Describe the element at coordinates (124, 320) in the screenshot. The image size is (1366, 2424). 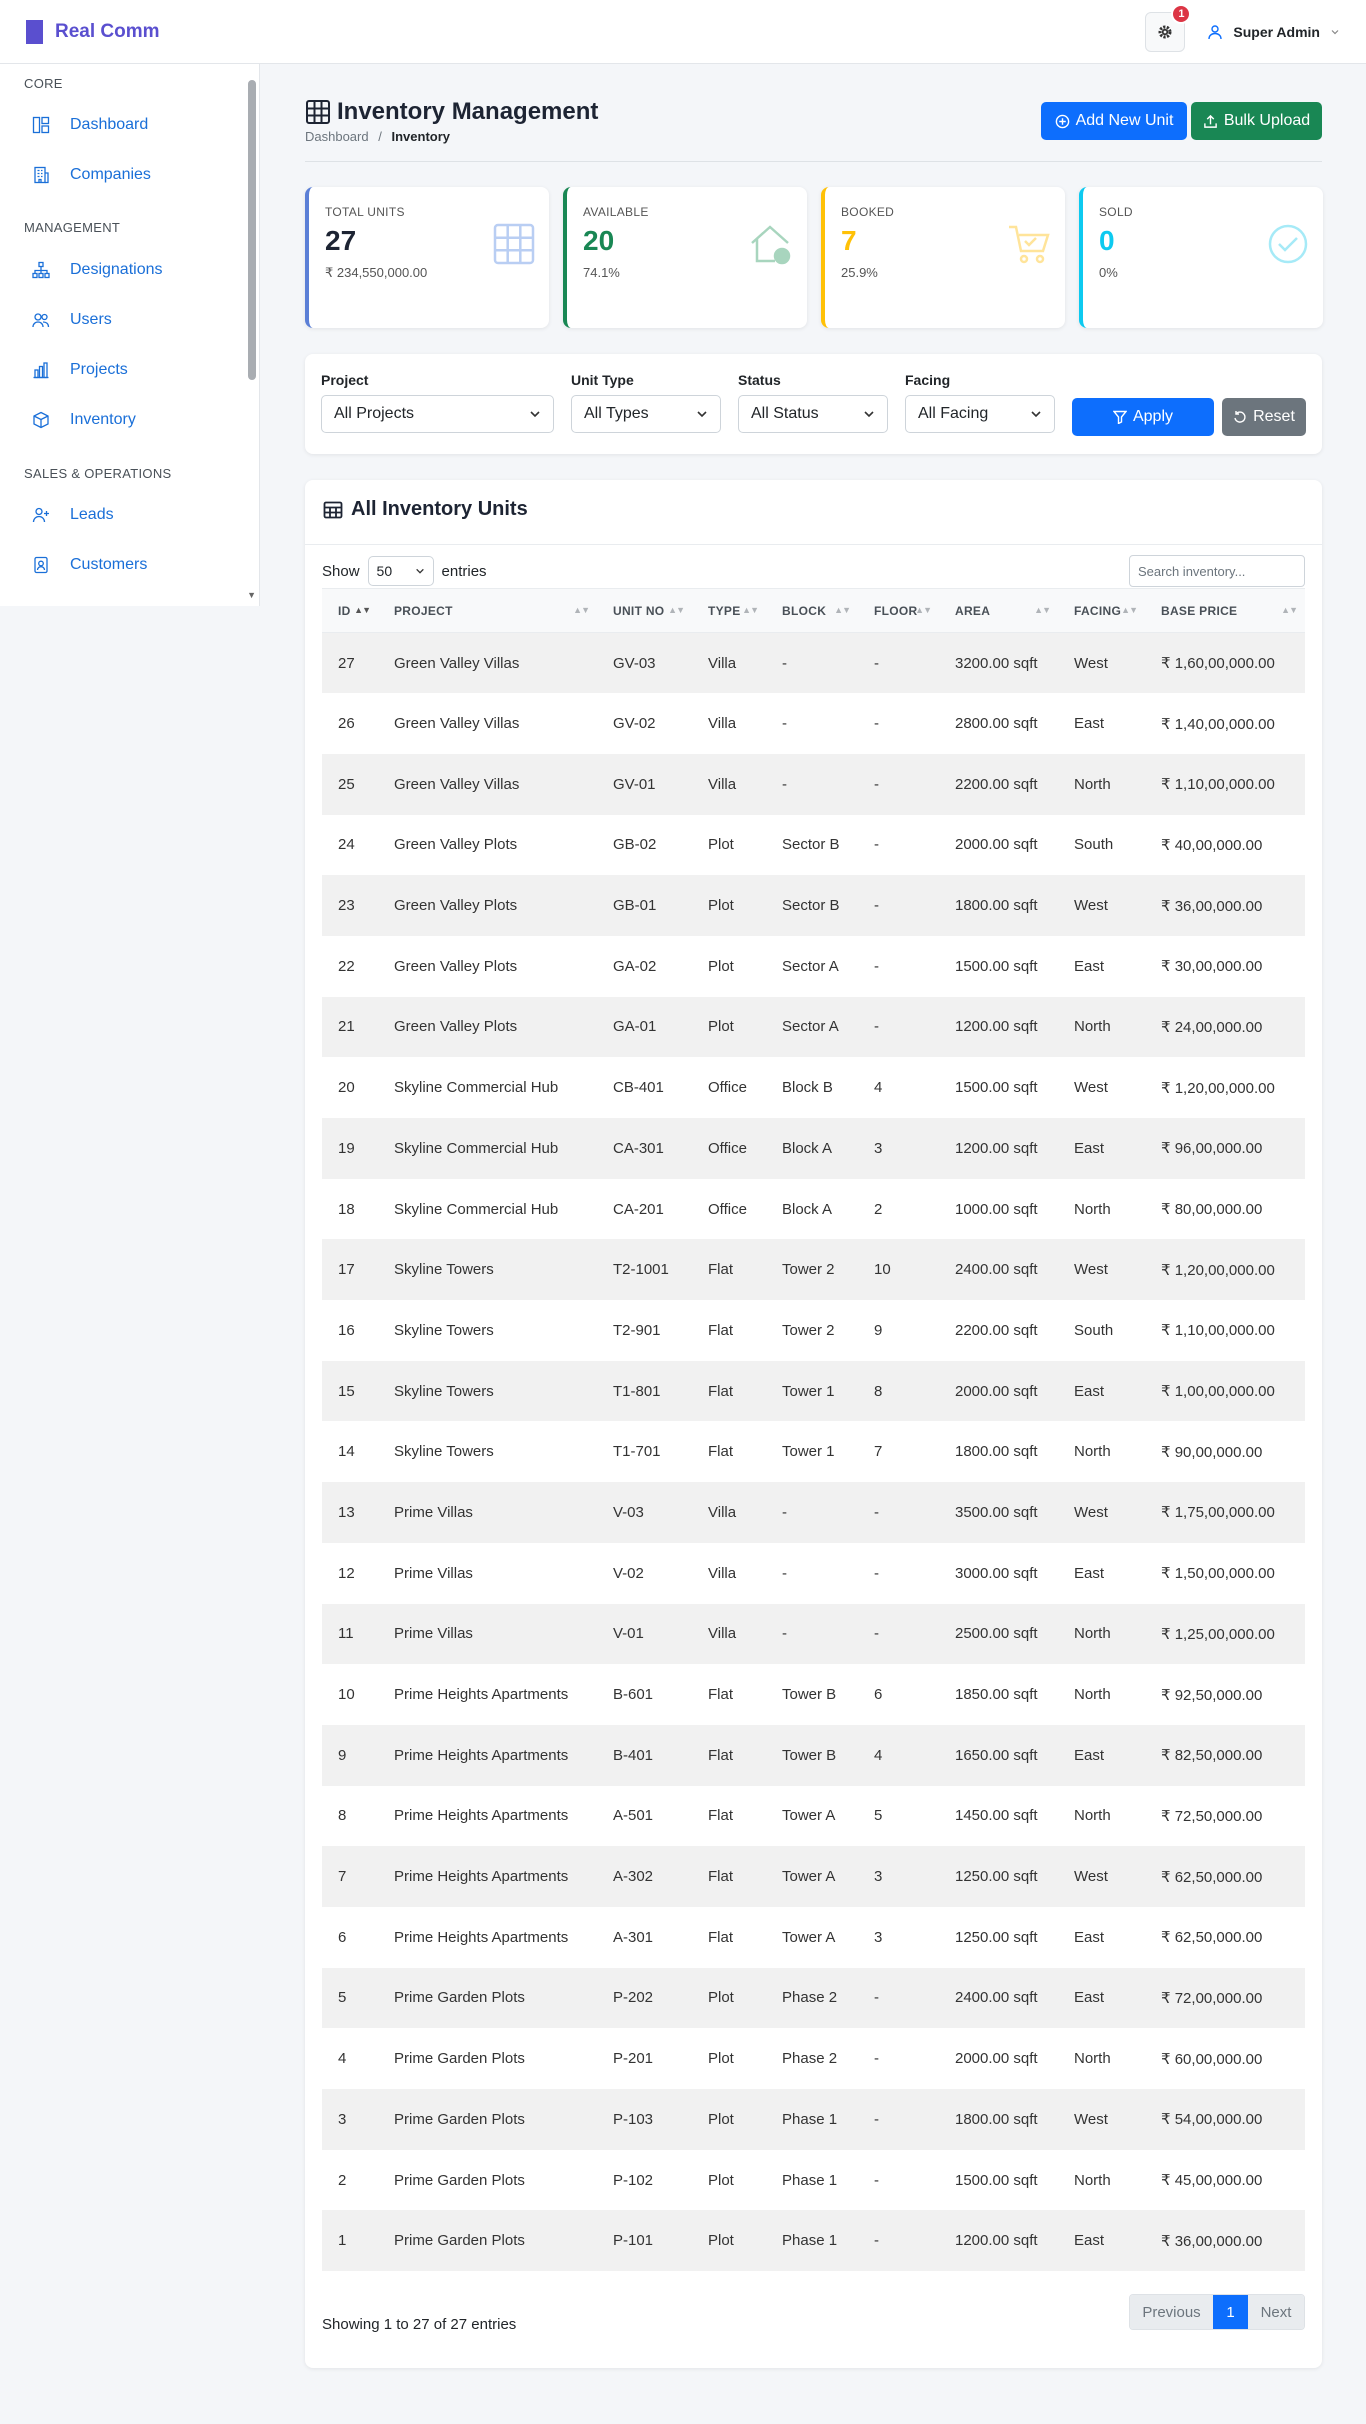
I see `sidebar-item-users: Users` at that location.